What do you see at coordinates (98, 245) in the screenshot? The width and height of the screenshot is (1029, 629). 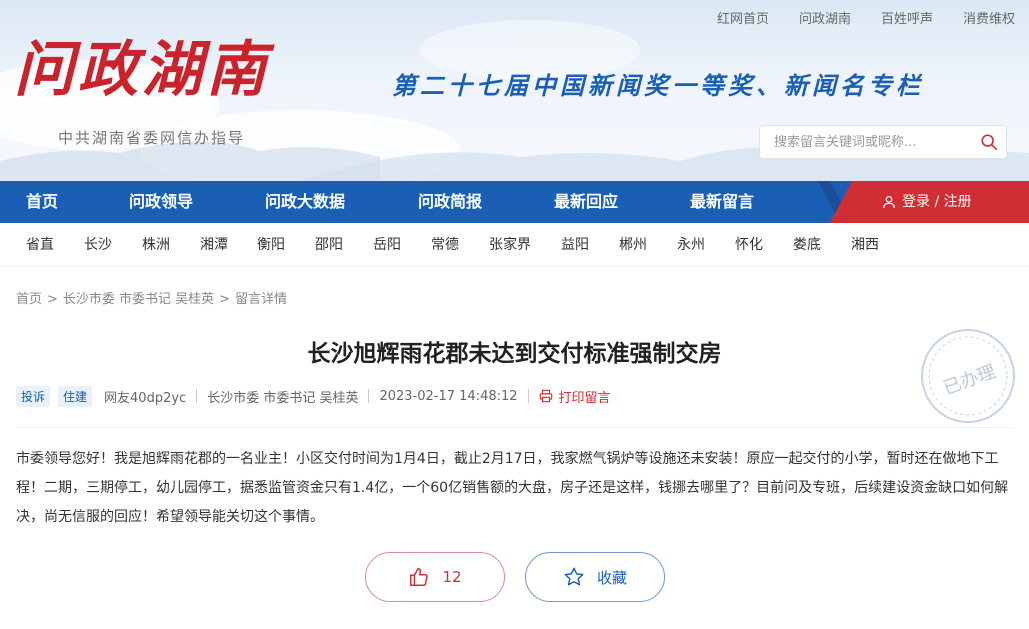 I see `region-item: 长沙` at bounding box center [98, 245].